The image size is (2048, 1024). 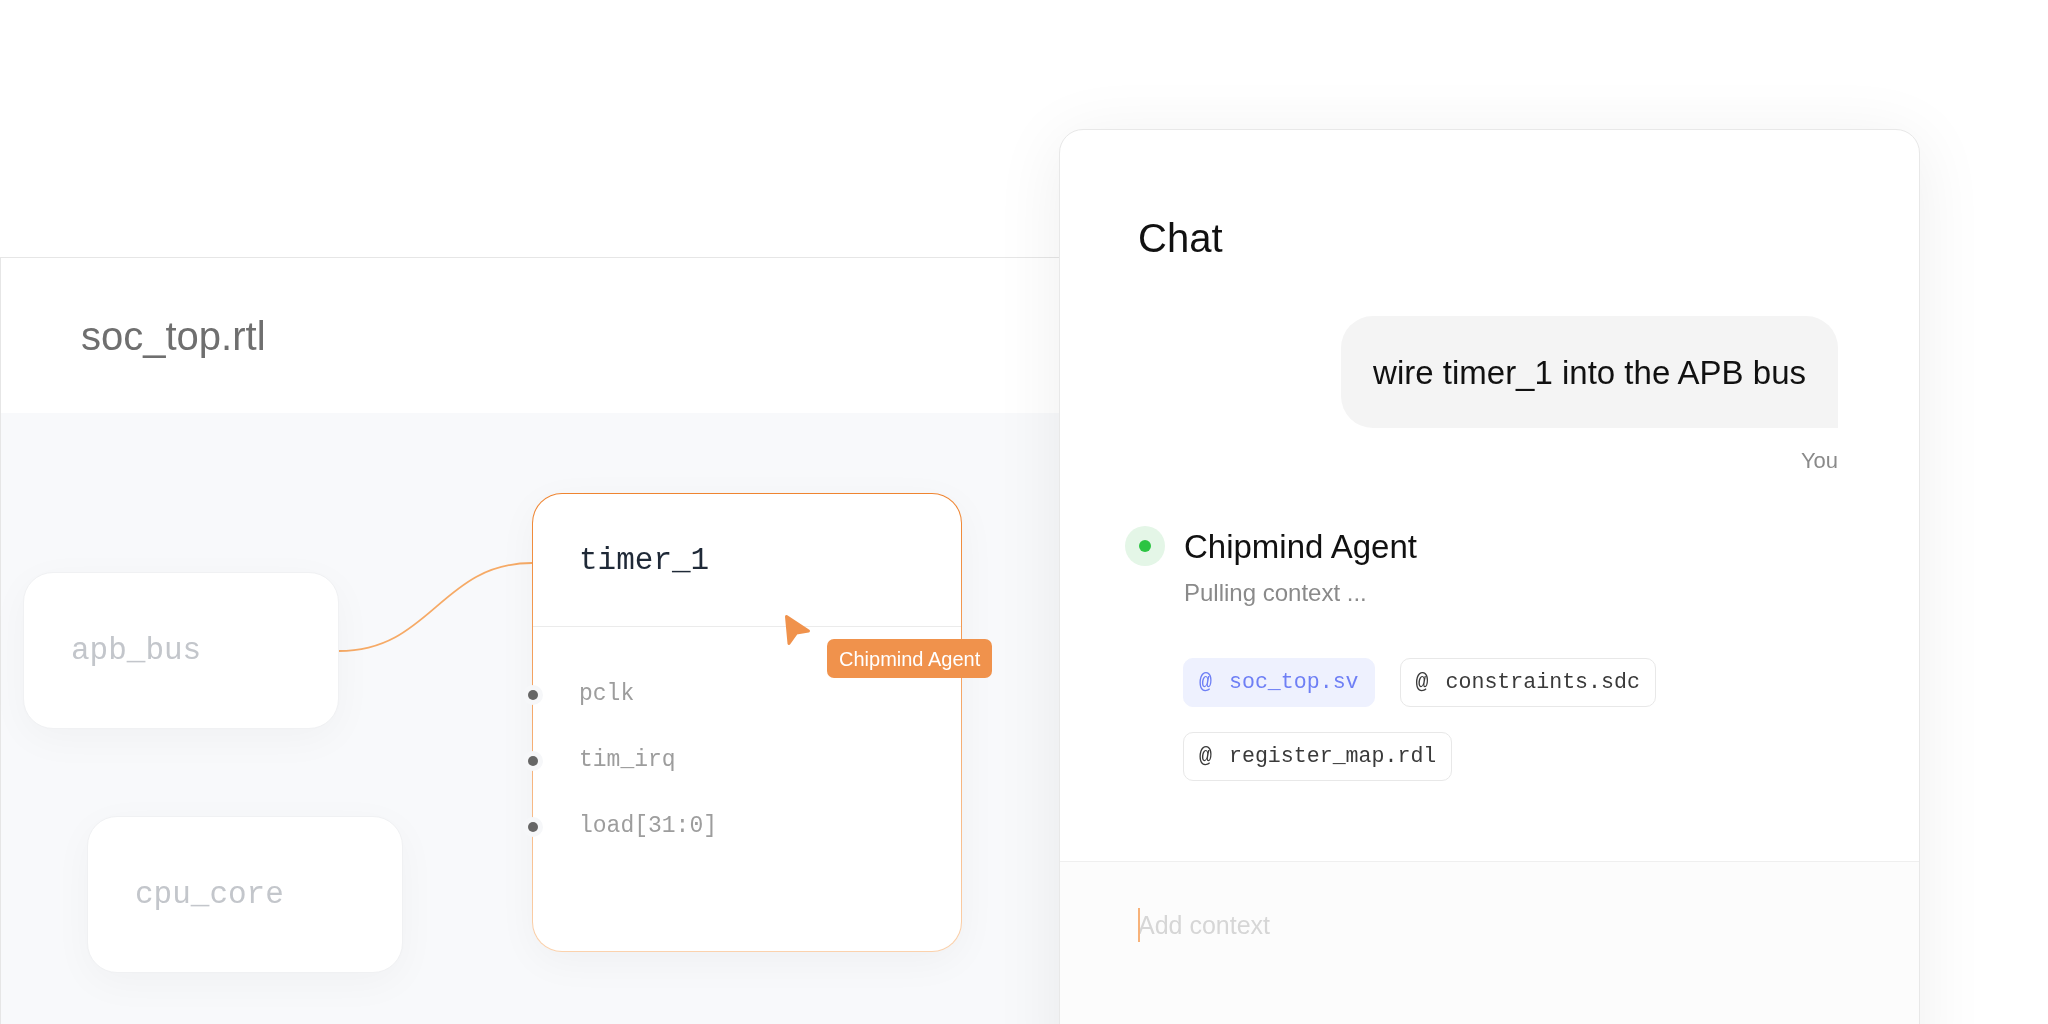 What do you see at coordinates (648, 826) in the screenshot?
I see `port-label: load[31:0]` at bounding box center [648, 826].